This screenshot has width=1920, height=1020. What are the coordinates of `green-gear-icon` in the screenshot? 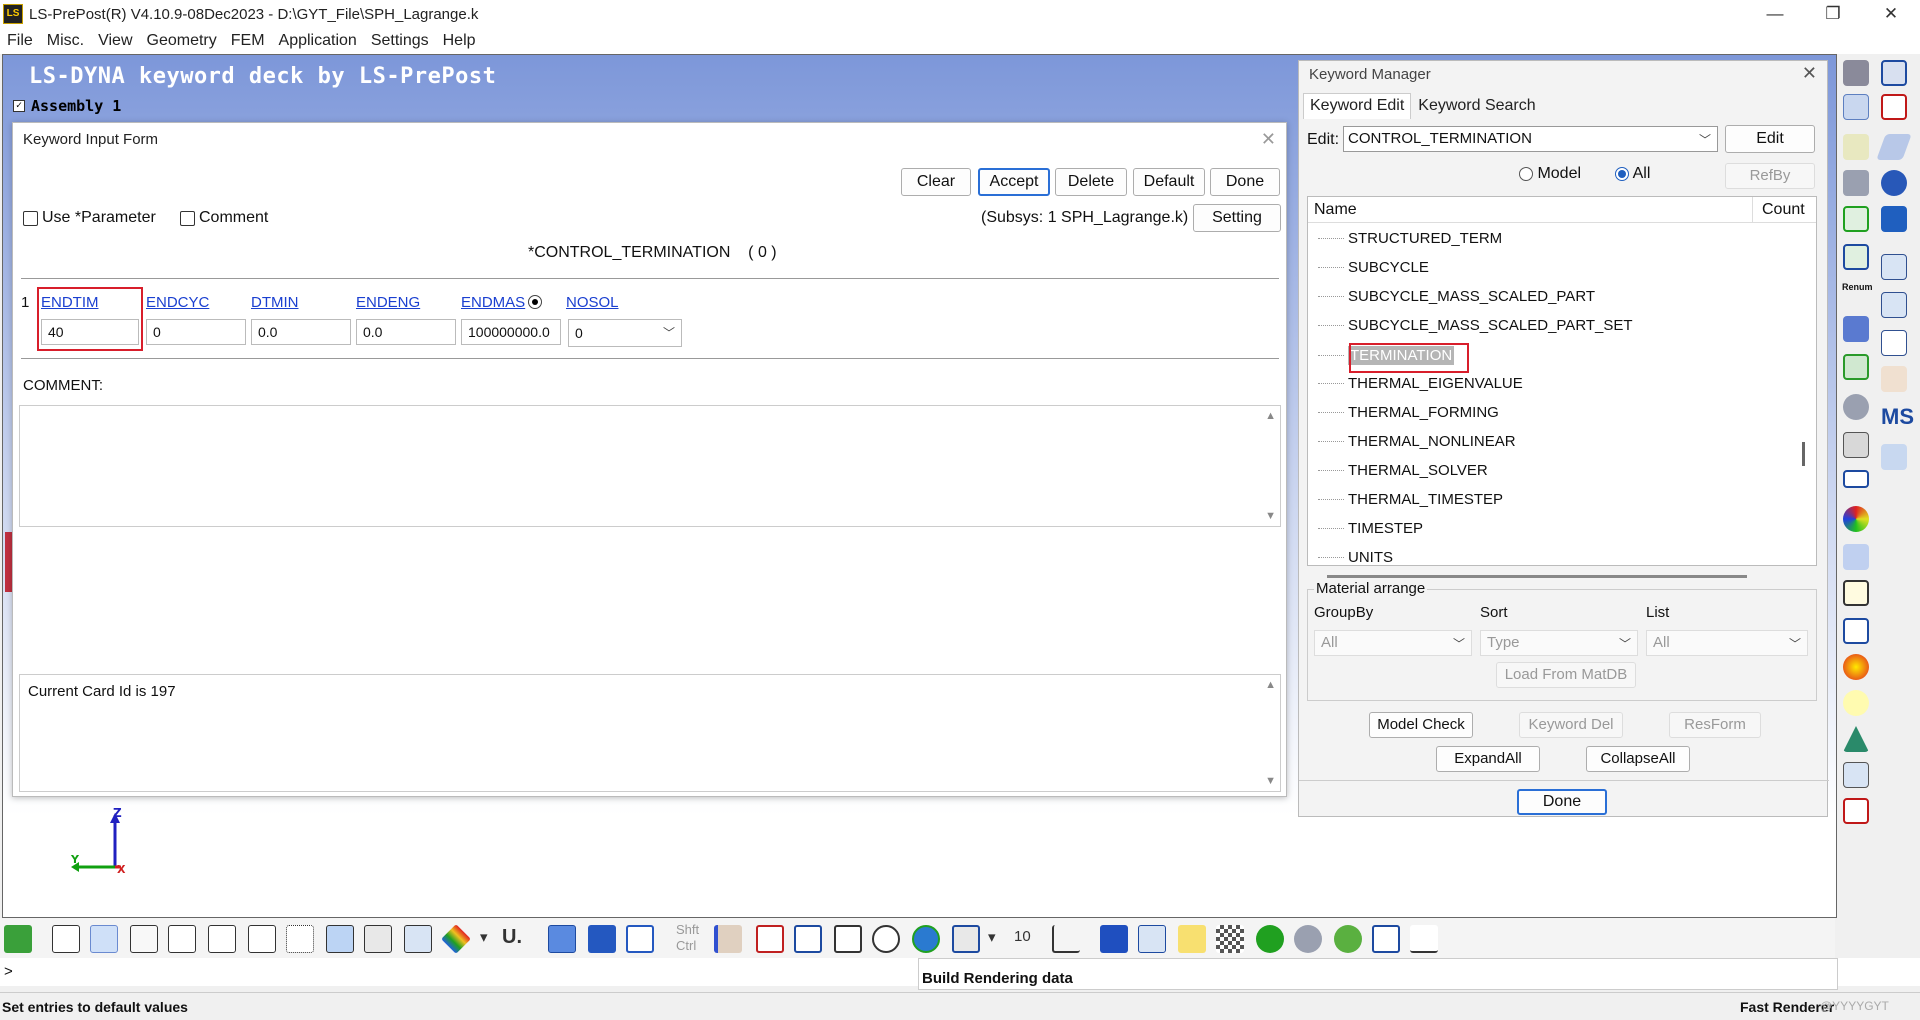 It's located at (1348, 939).